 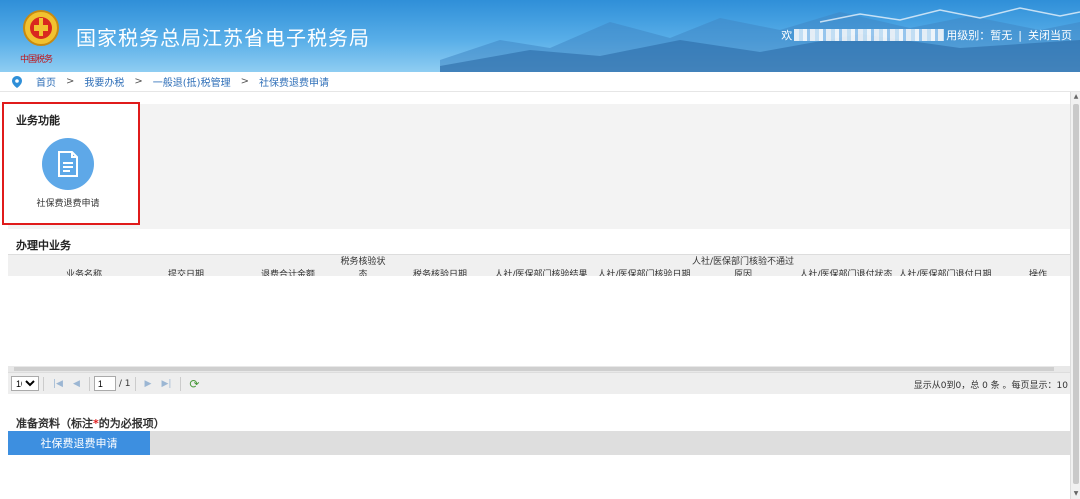 What do you see at coordinates (54, 423) in the screenshot?
I see `materials-title-before: 准备资料（标注` at bounding box center [54, 423].